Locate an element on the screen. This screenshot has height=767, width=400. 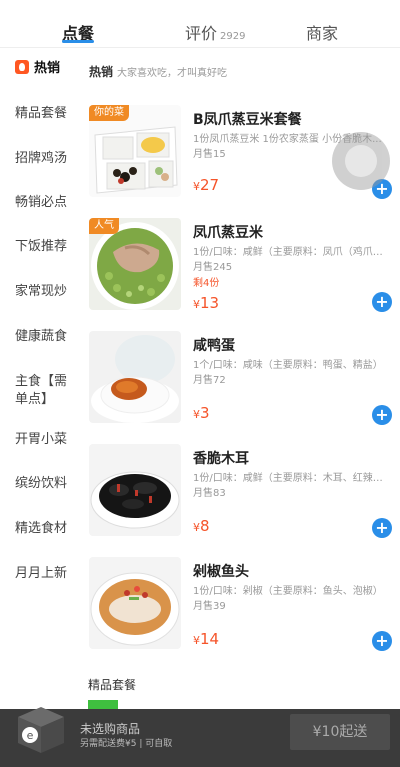
item-name: B凤爪蒸豆米套餐 is located at coordinates (247, 120).